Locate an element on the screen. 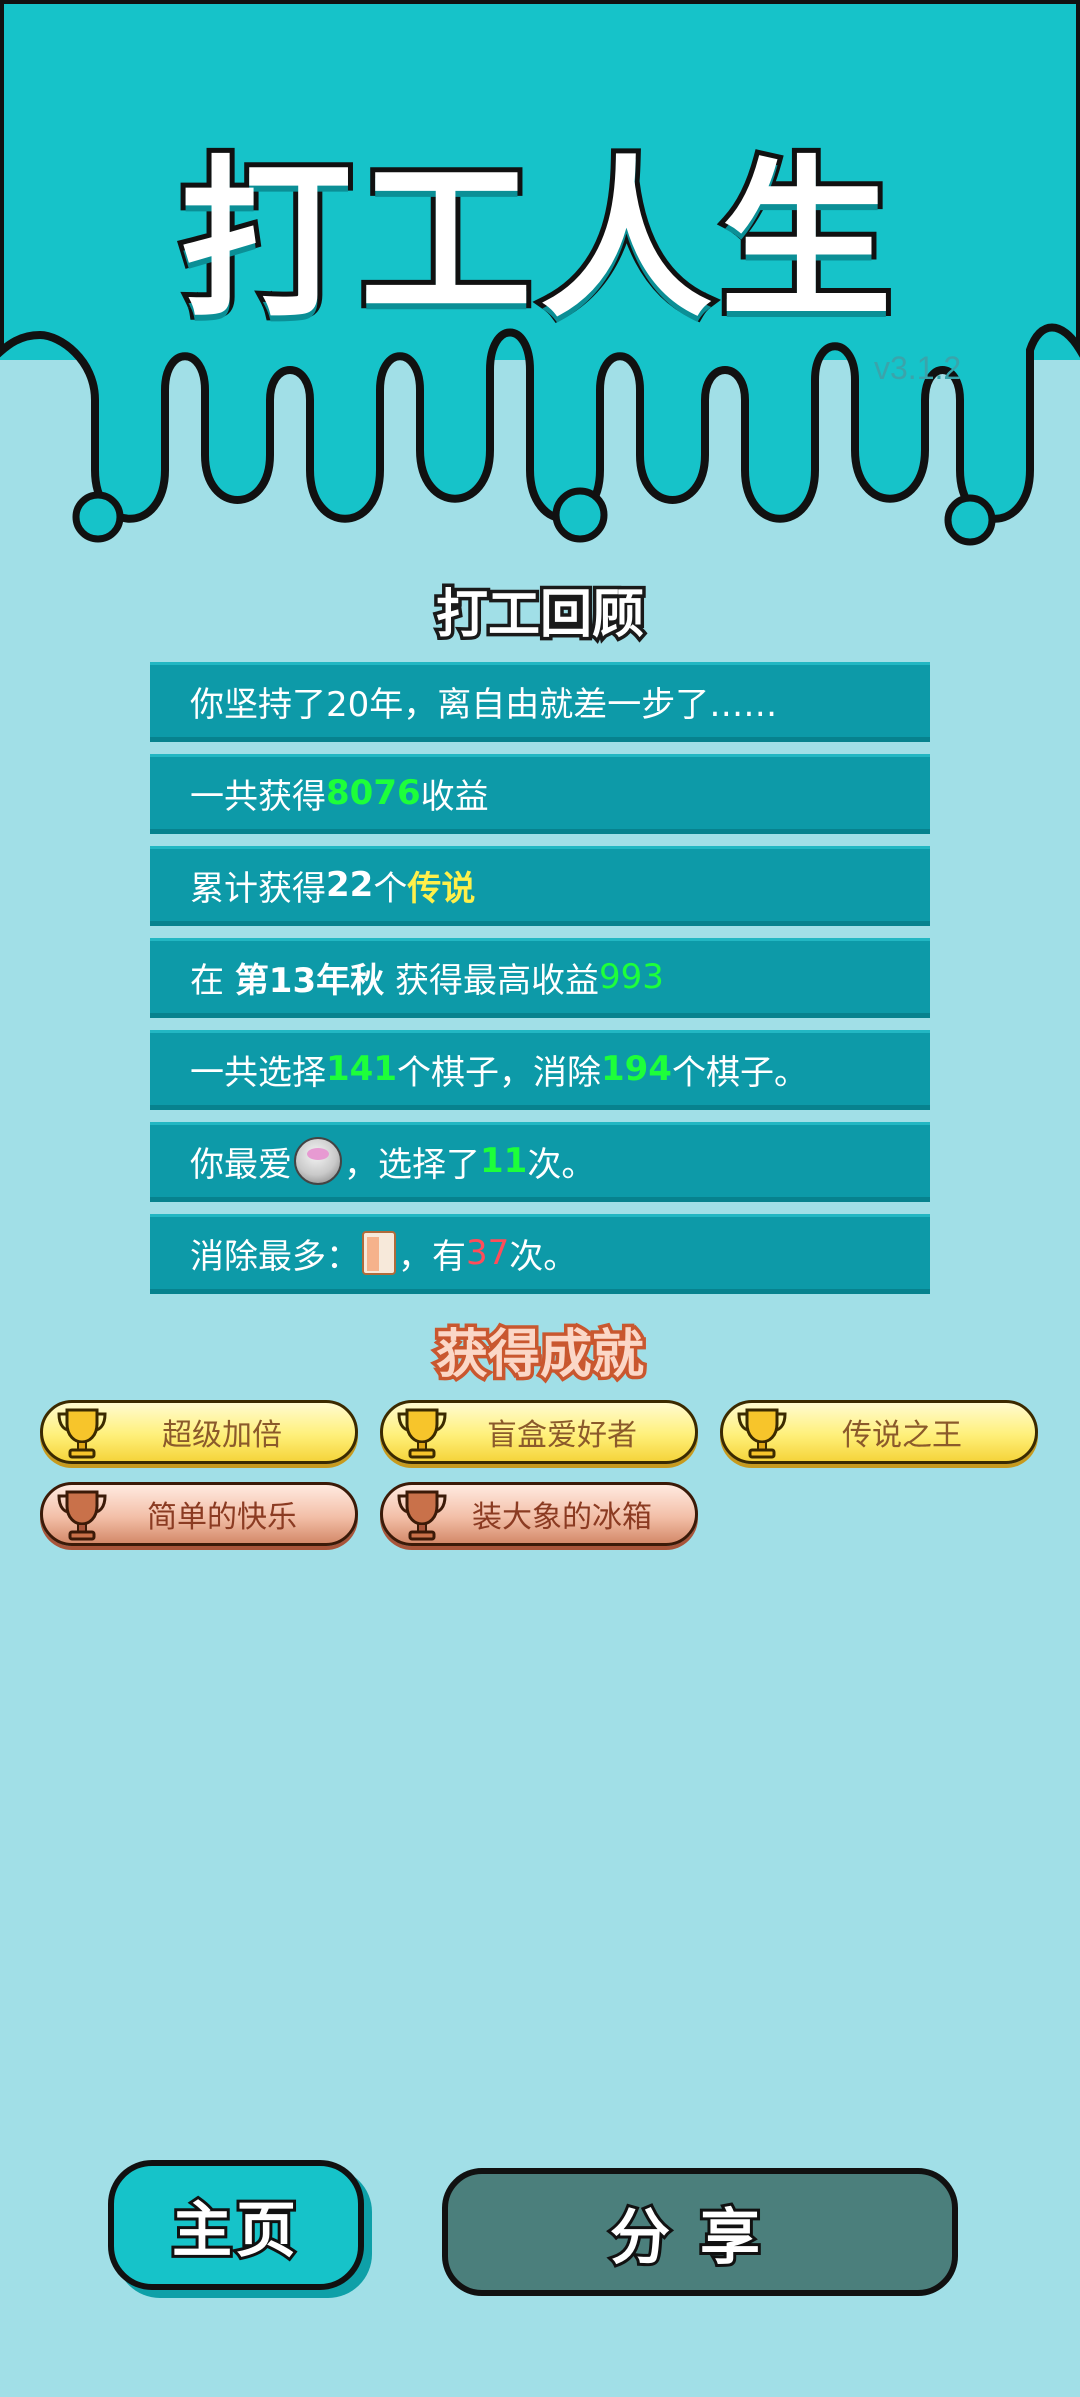 The height and width of the screenshot is (2397, 1080). achievement-badge-simple-happiness: 简单的快乐 is located at coordinates (199, 1514).